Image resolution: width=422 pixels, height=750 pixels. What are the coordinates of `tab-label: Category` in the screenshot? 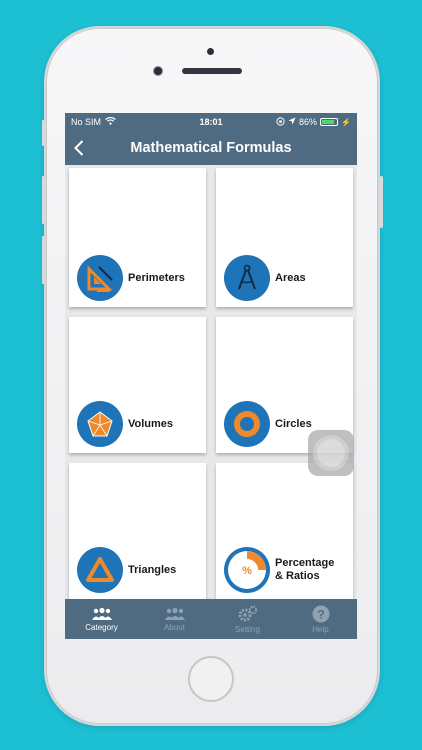 It's located at (101, 627).